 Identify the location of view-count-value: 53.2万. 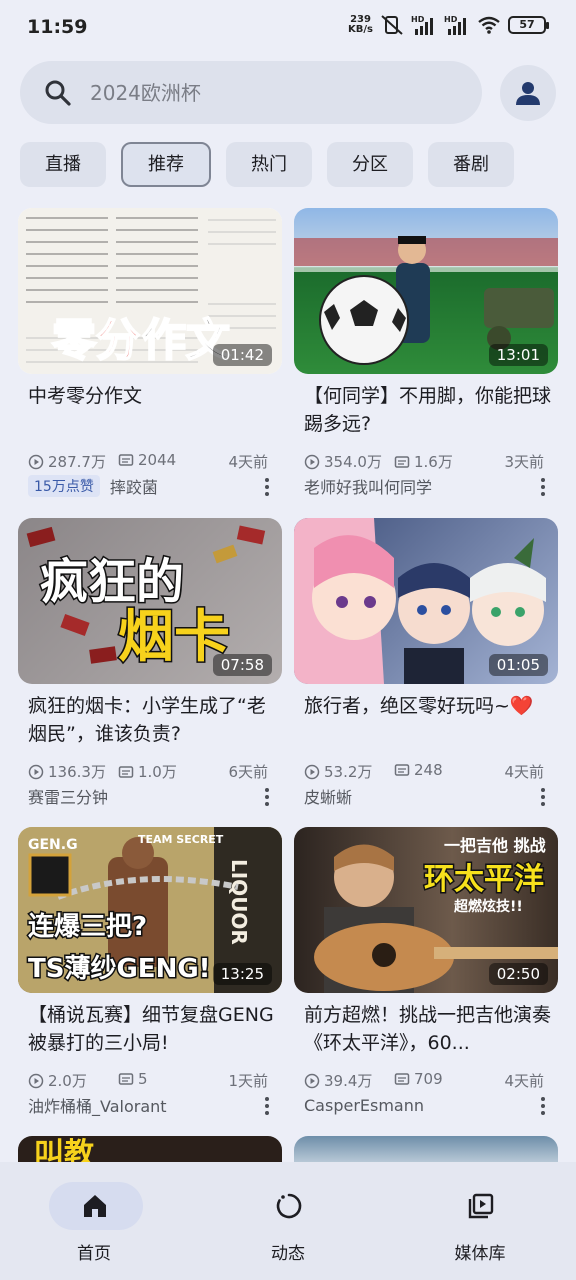
(348, 772).